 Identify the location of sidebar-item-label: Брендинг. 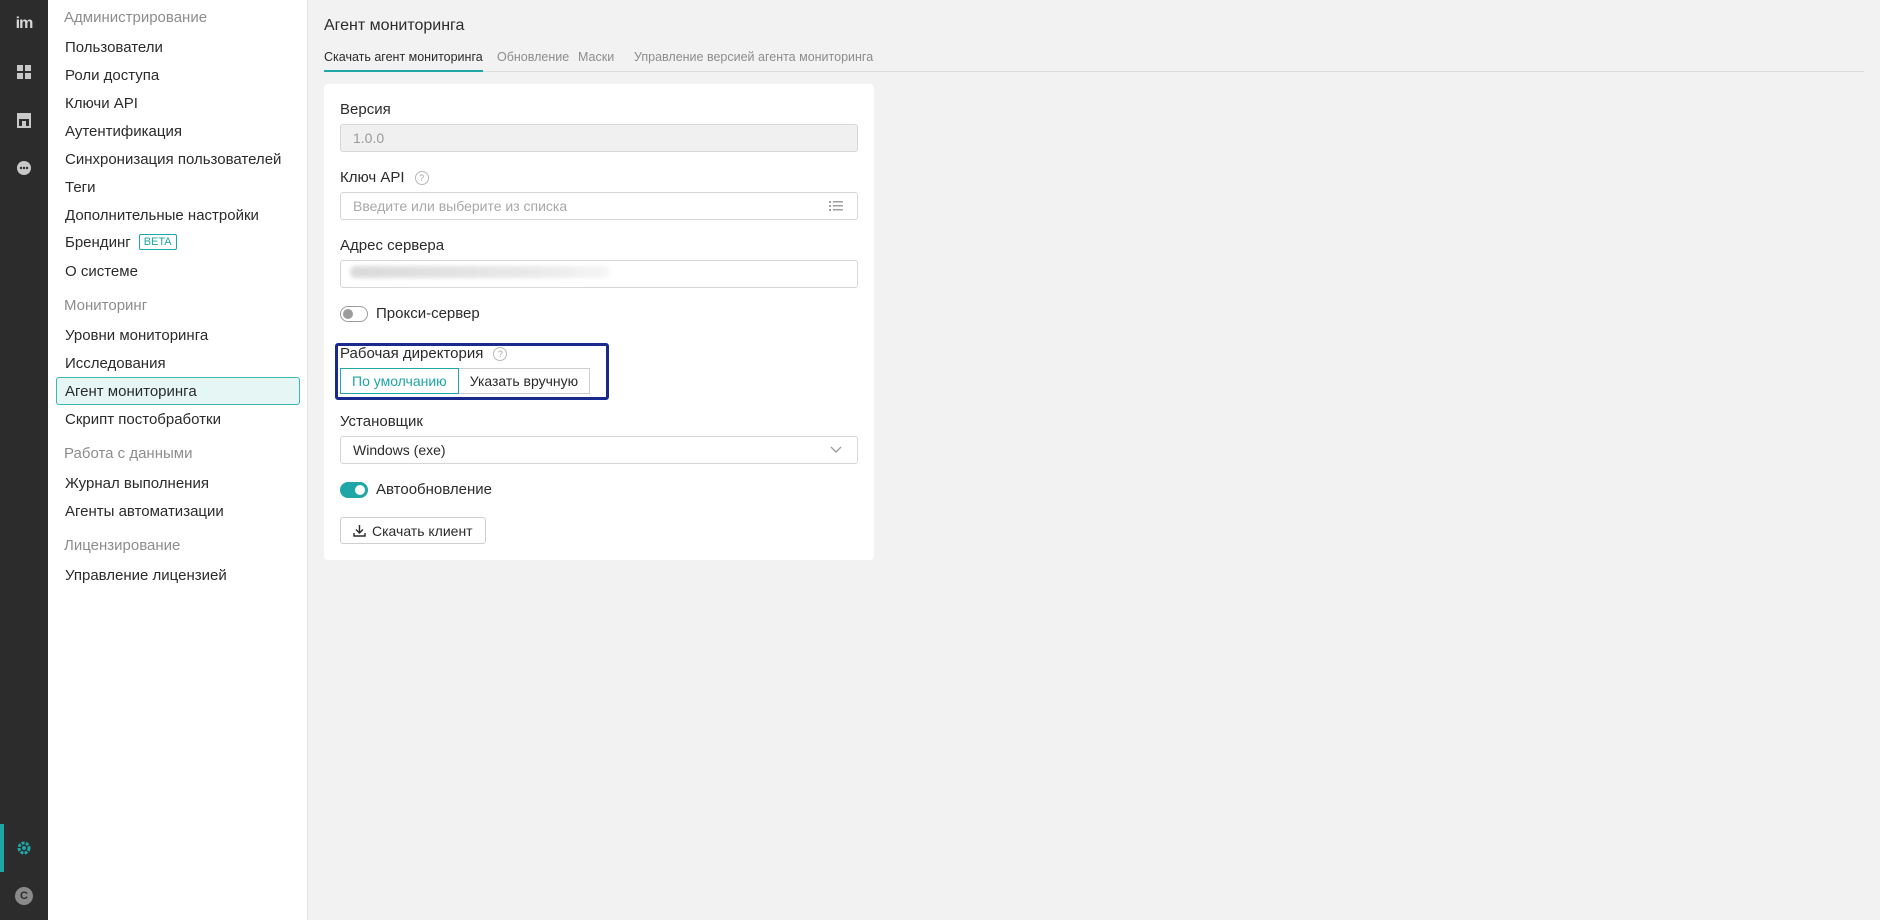
(98, 242).